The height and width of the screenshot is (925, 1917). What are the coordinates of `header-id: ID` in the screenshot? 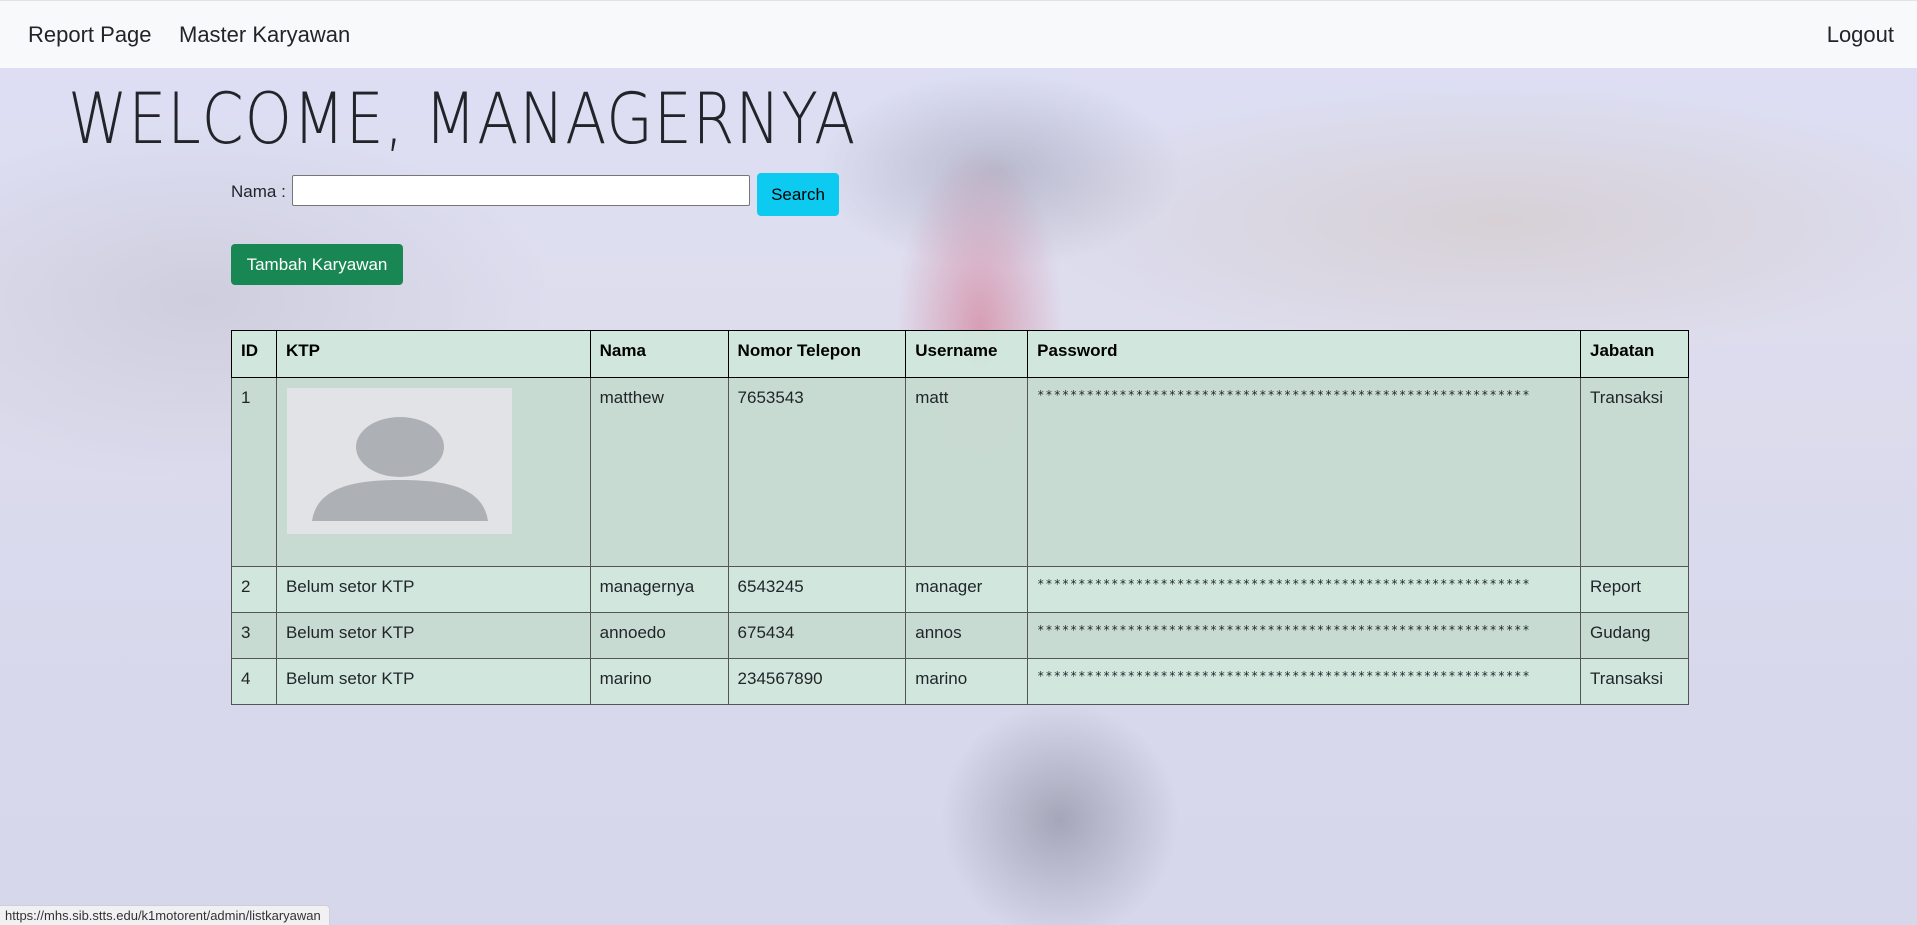 It's located at (254, 354).